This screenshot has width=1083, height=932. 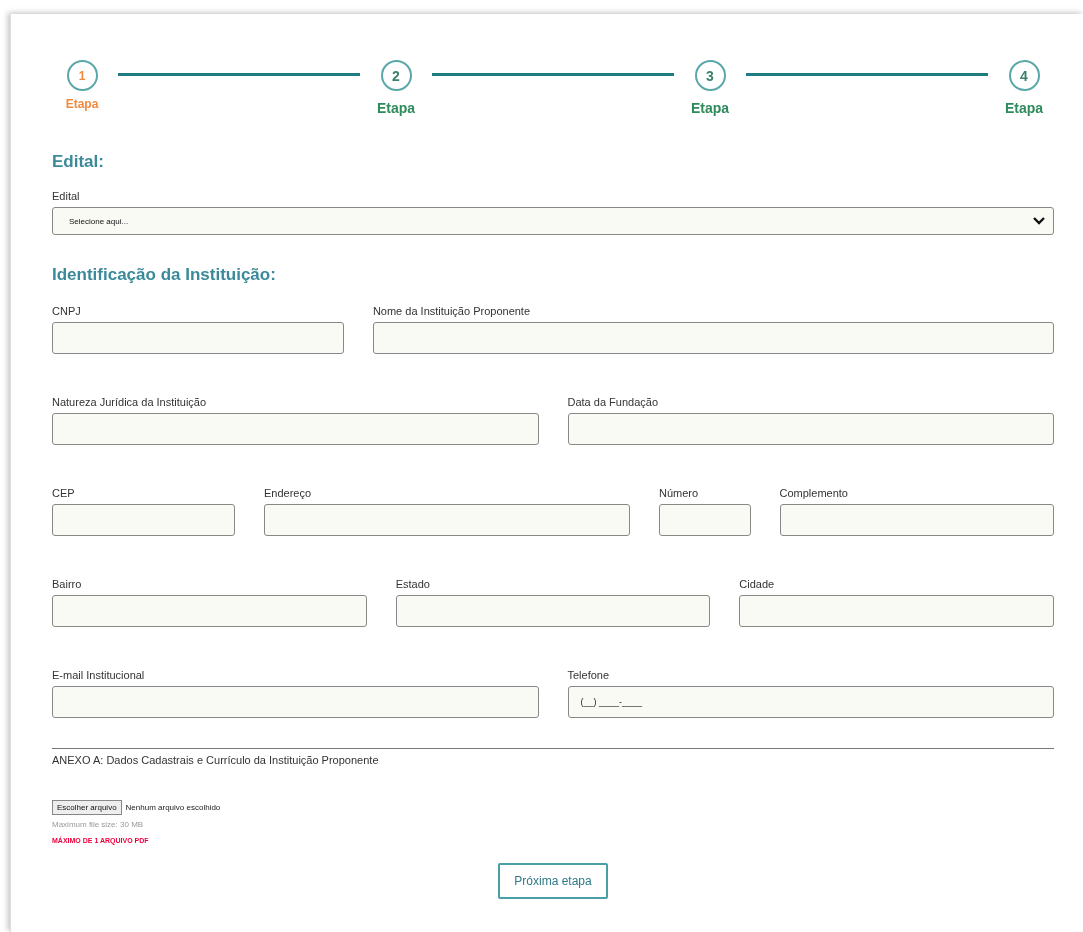 What do you see at coordinates (1039, 221) in the screenshot?
I see `chevron-down-icon` at bounding box center [1039, 221].